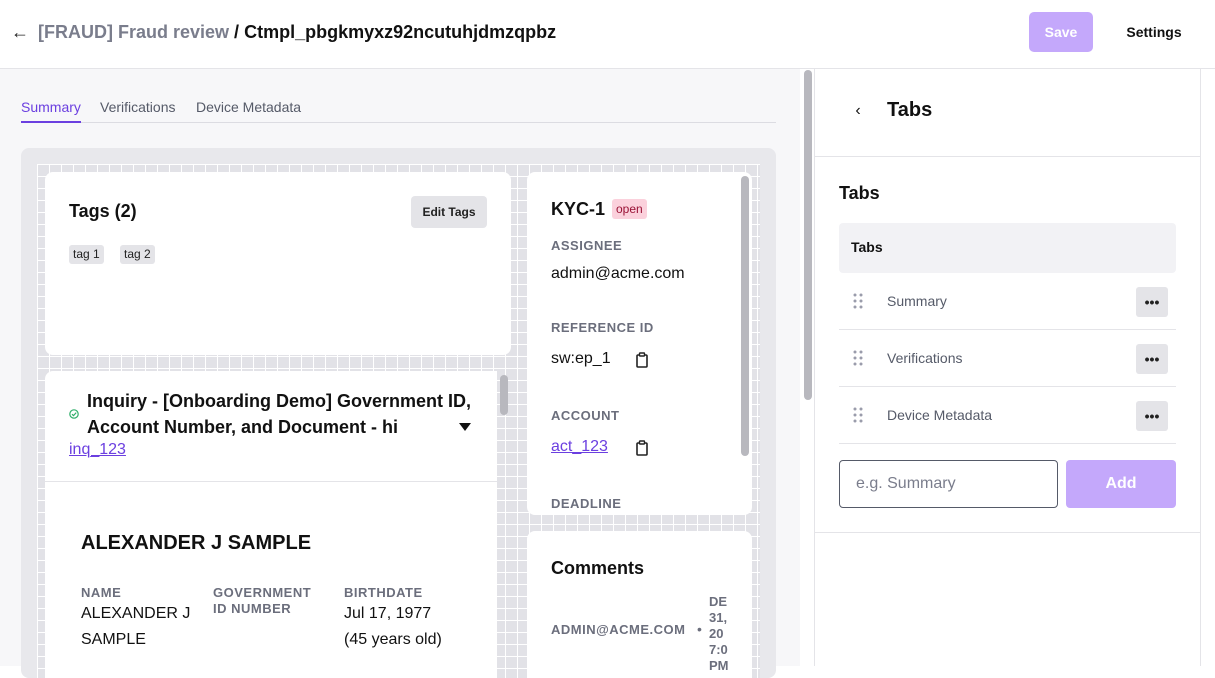 This screenshot has height=678, width=1215. Describe the element at coordinates (867, 247) in the screenshot. I see `table-header-label: Tabs` at that location.